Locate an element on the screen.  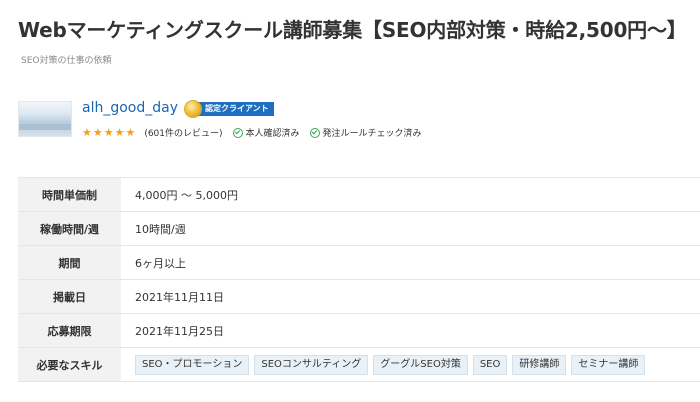
working-hours-label: 稼働時間/週 is located at coordinates (69, 228).